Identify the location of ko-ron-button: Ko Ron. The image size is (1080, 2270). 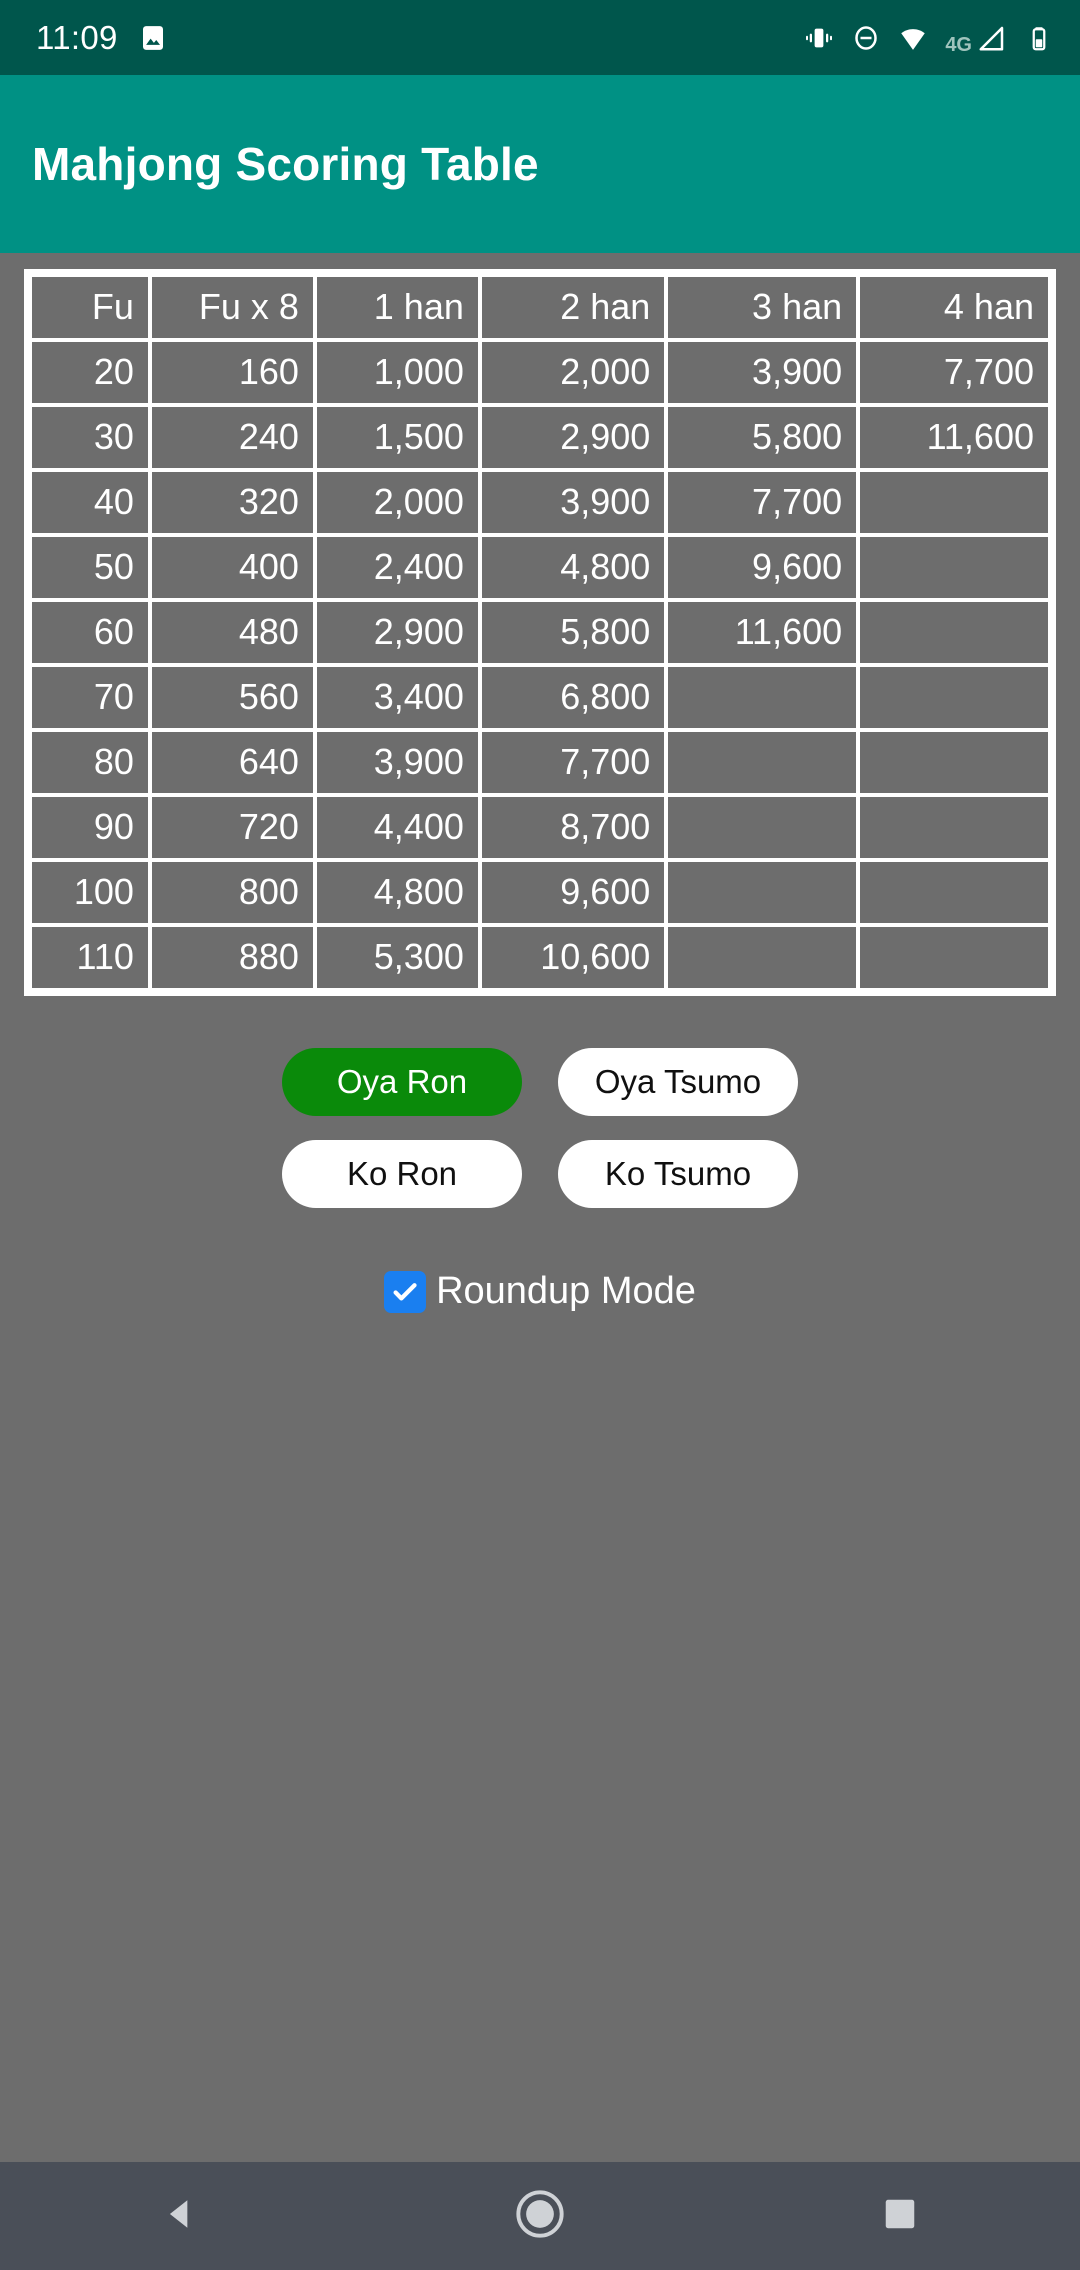
(402, 1174).